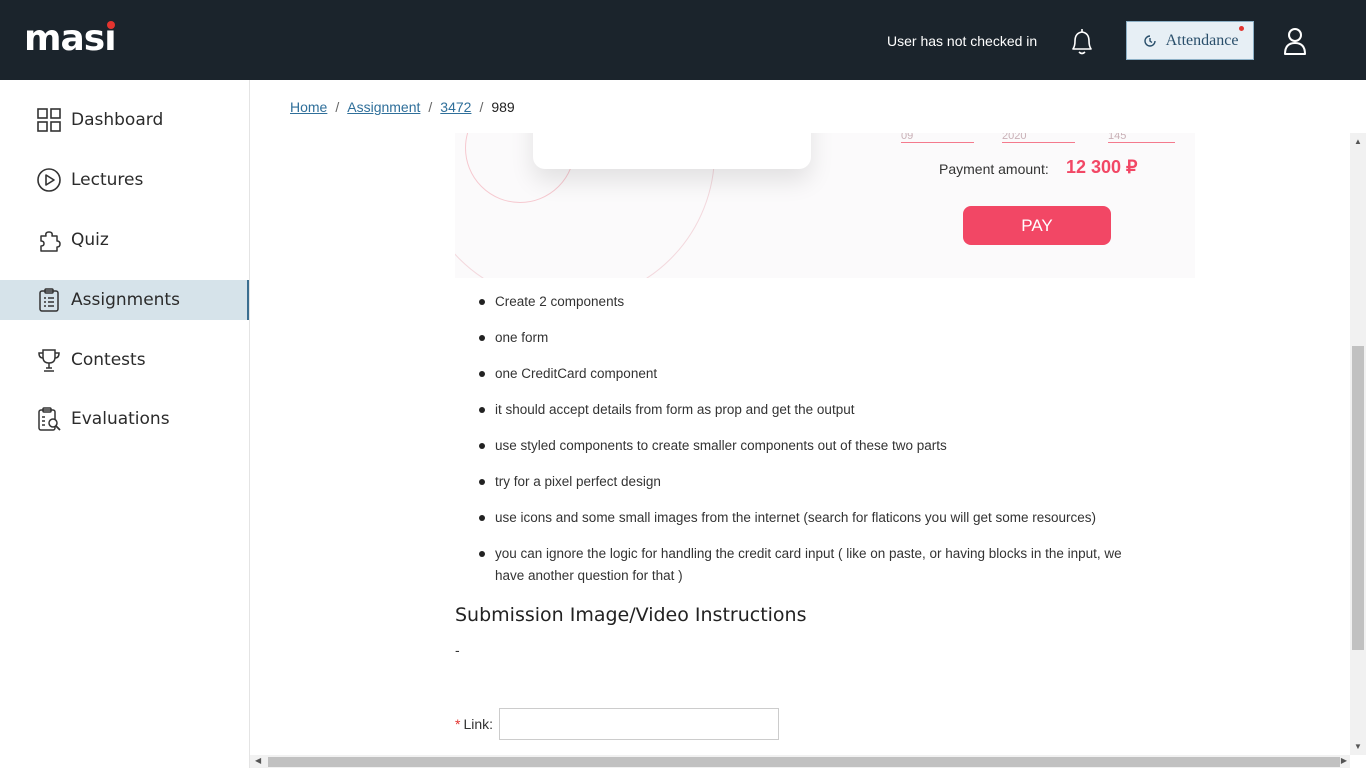  I want to click on design-mockup-image: 09 2020 145 Payment amount: 12 300 ₽ PAY, so click(825, 205).